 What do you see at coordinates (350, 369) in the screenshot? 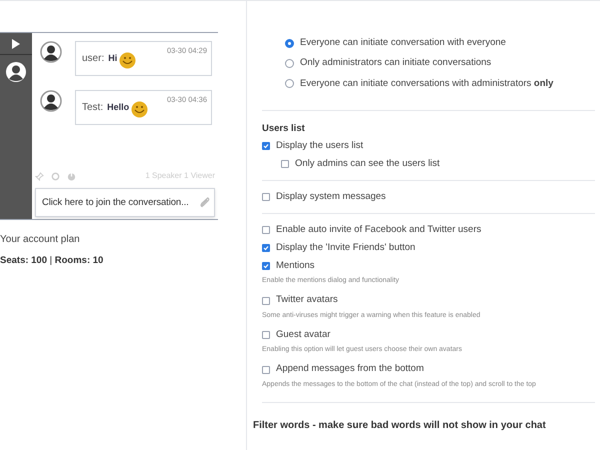
I see `checkbox-label: Append messages from the bottom` at bounding box center [350, 369].